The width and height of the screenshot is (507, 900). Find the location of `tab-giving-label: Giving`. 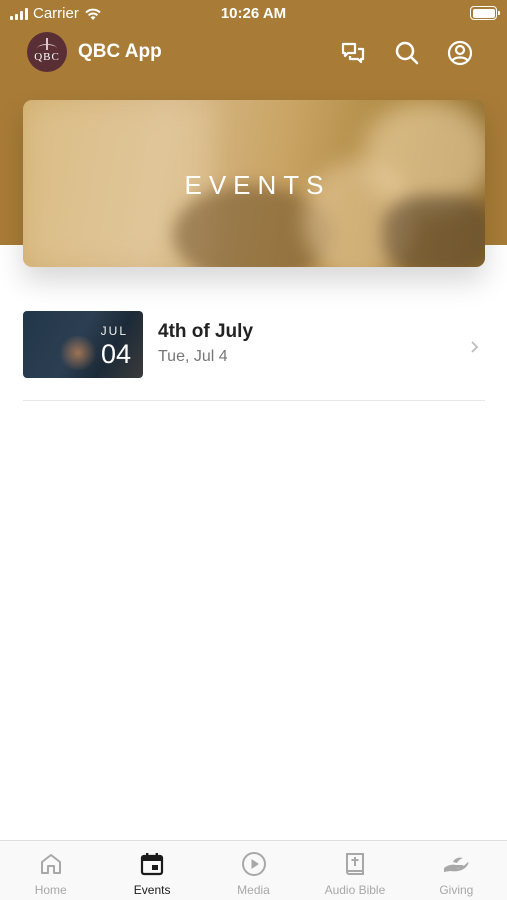

tab-giving-label: Giving is located at coordinates (456, 890).